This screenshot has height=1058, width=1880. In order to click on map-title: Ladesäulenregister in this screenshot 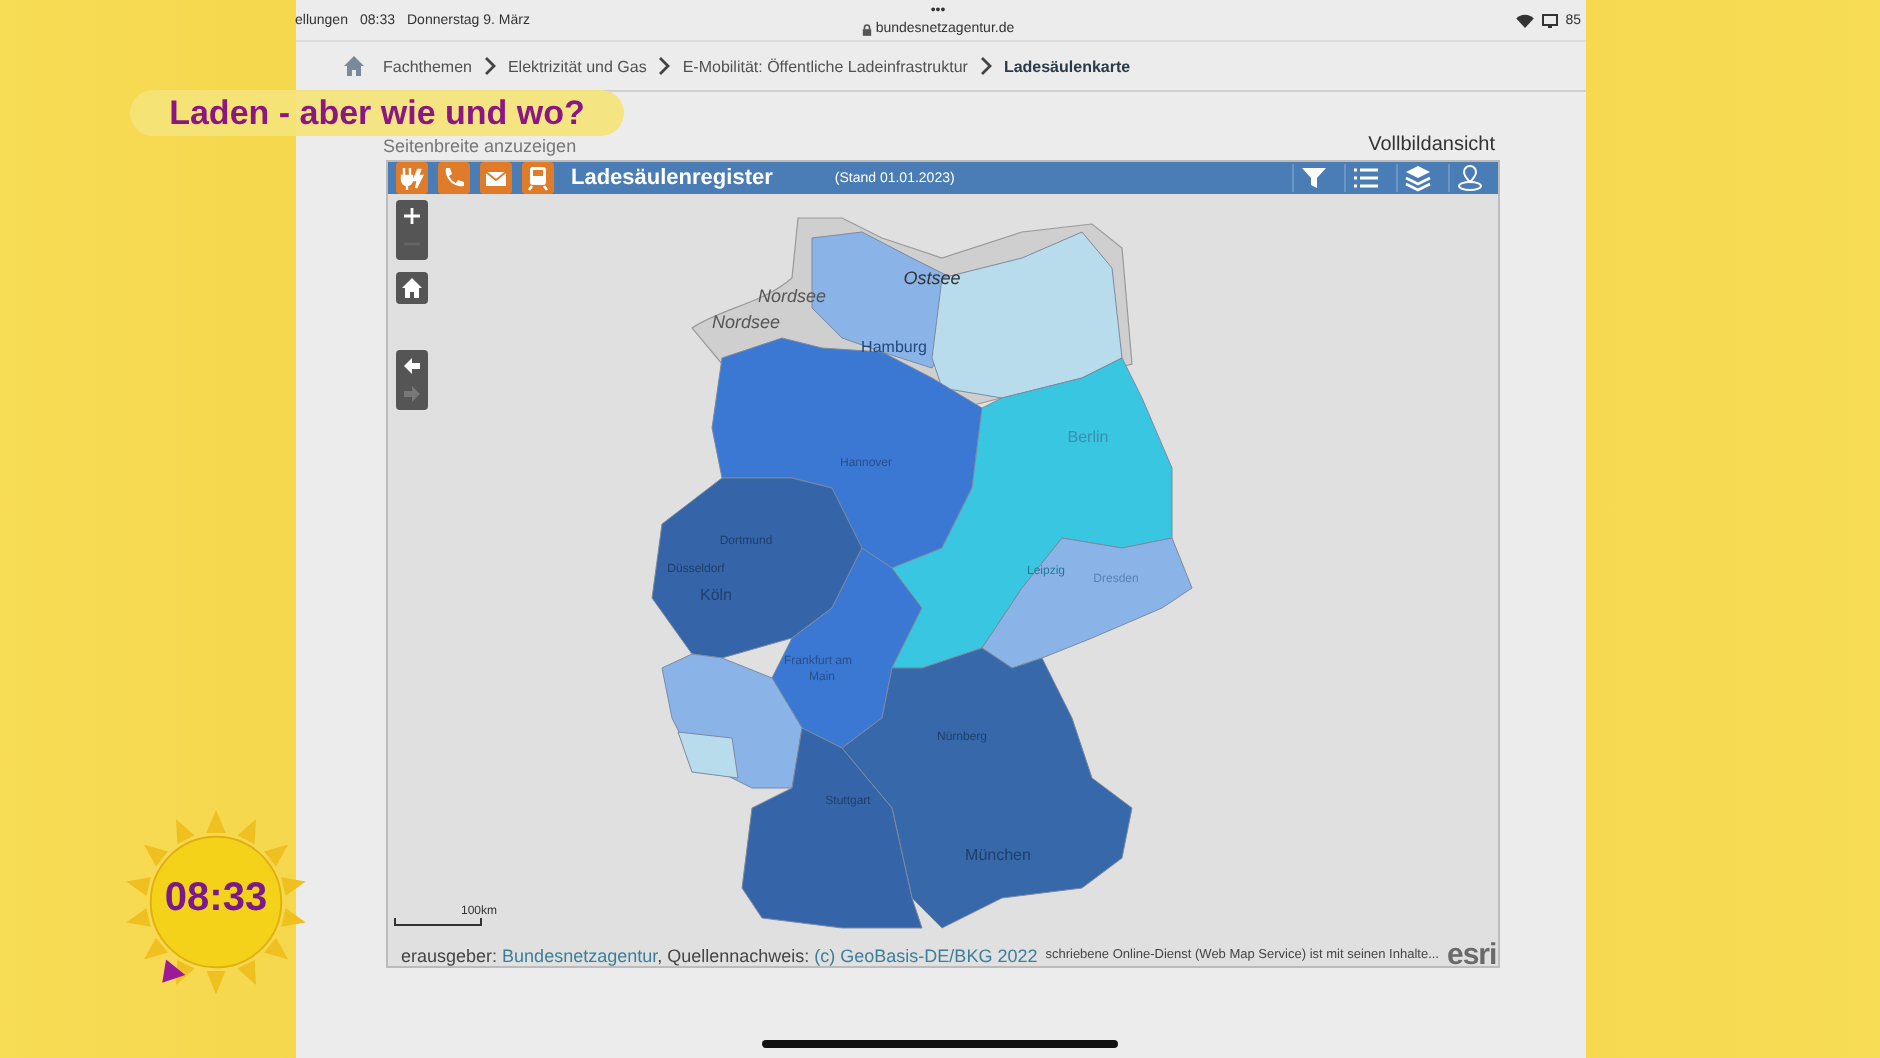, I will do `click(672, 178)`.